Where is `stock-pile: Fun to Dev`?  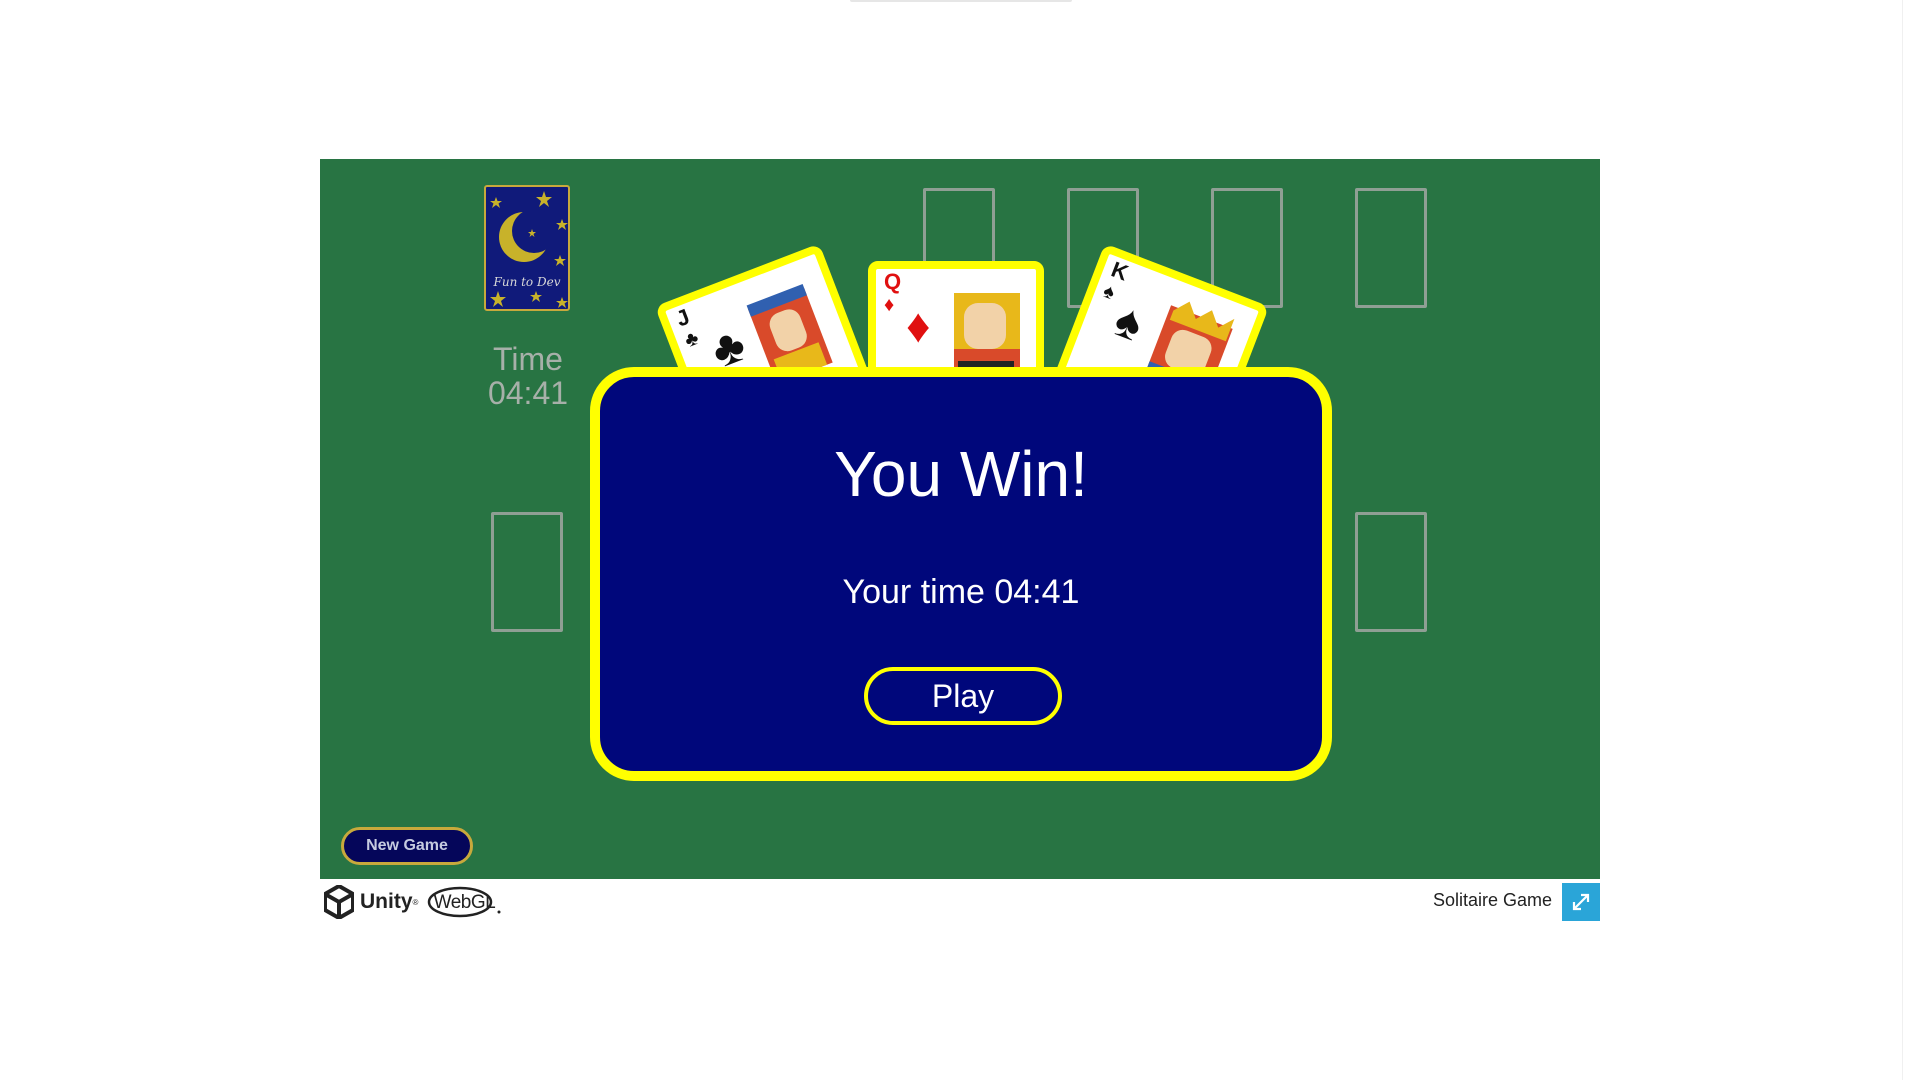
stock-pile: Fun to Dev is located at coordinates (527, 248).